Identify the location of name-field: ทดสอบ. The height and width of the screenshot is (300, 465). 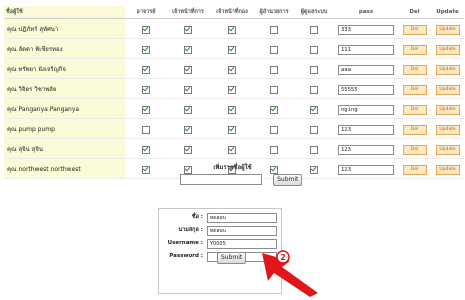
(242, 218).